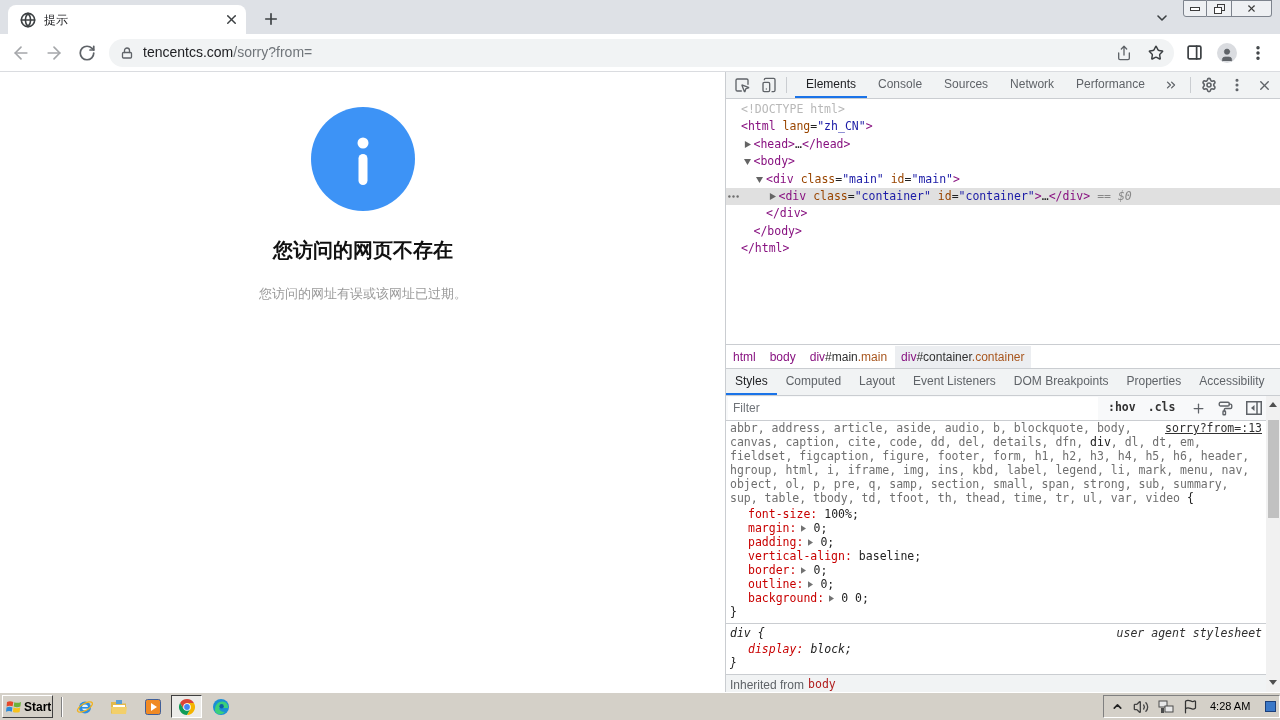 The width and height of the screenshot is (1280, 720). Describe the element at coordinates (1199, 408) in the screenshot. I see `add-rule-icon` at that location.